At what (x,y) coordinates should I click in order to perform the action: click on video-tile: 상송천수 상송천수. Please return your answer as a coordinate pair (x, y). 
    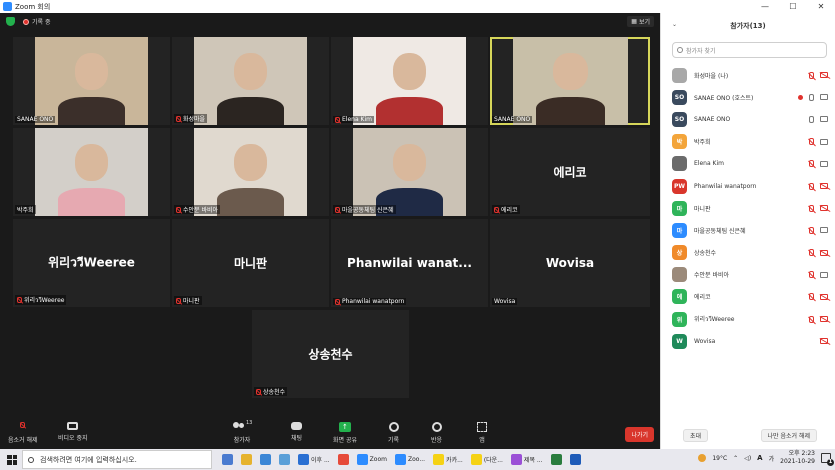
    Looking at the image, I should click on (330, 354).